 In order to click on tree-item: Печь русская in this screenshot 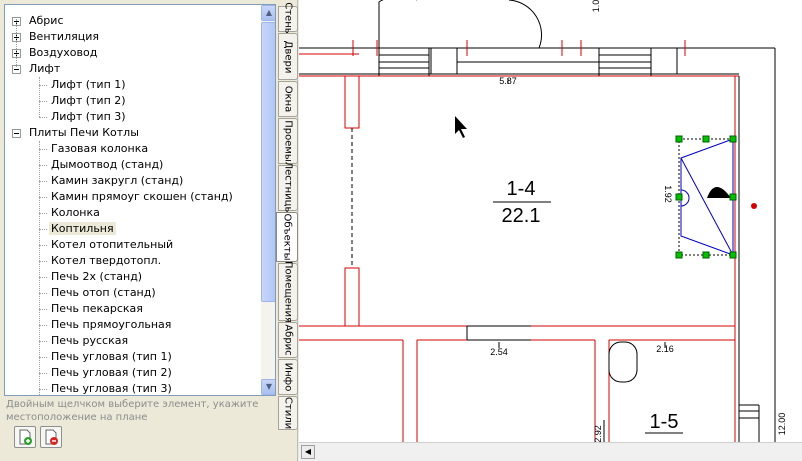, I will do `click(84, 341)`.